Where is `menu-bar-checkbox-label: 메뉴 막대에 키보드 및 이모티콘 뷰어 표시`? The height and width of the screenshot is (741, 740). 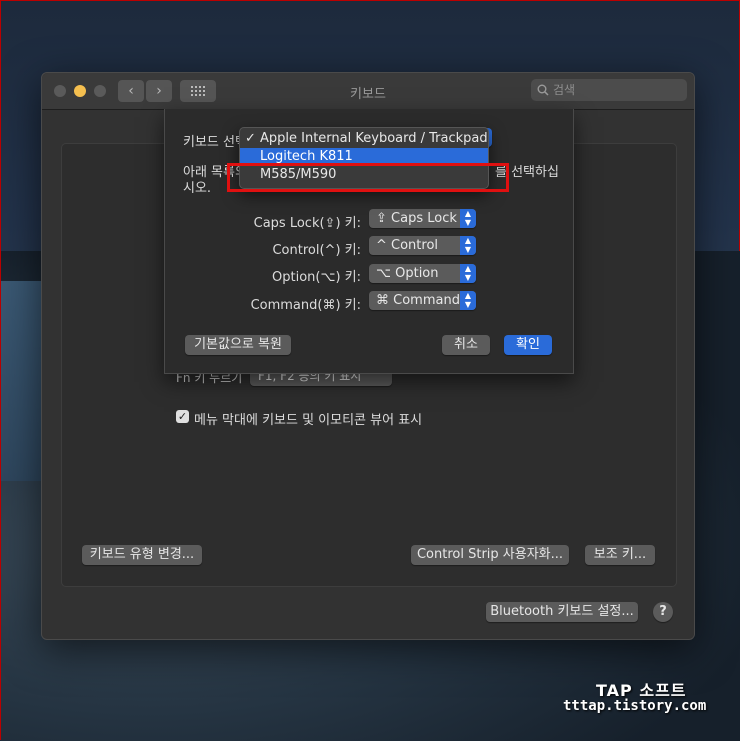
menu-bar-checkbox-label: 메뉴 막대에 키보드 및 이모티콘 뷰어 표시 is located at coordinates (308, 420).